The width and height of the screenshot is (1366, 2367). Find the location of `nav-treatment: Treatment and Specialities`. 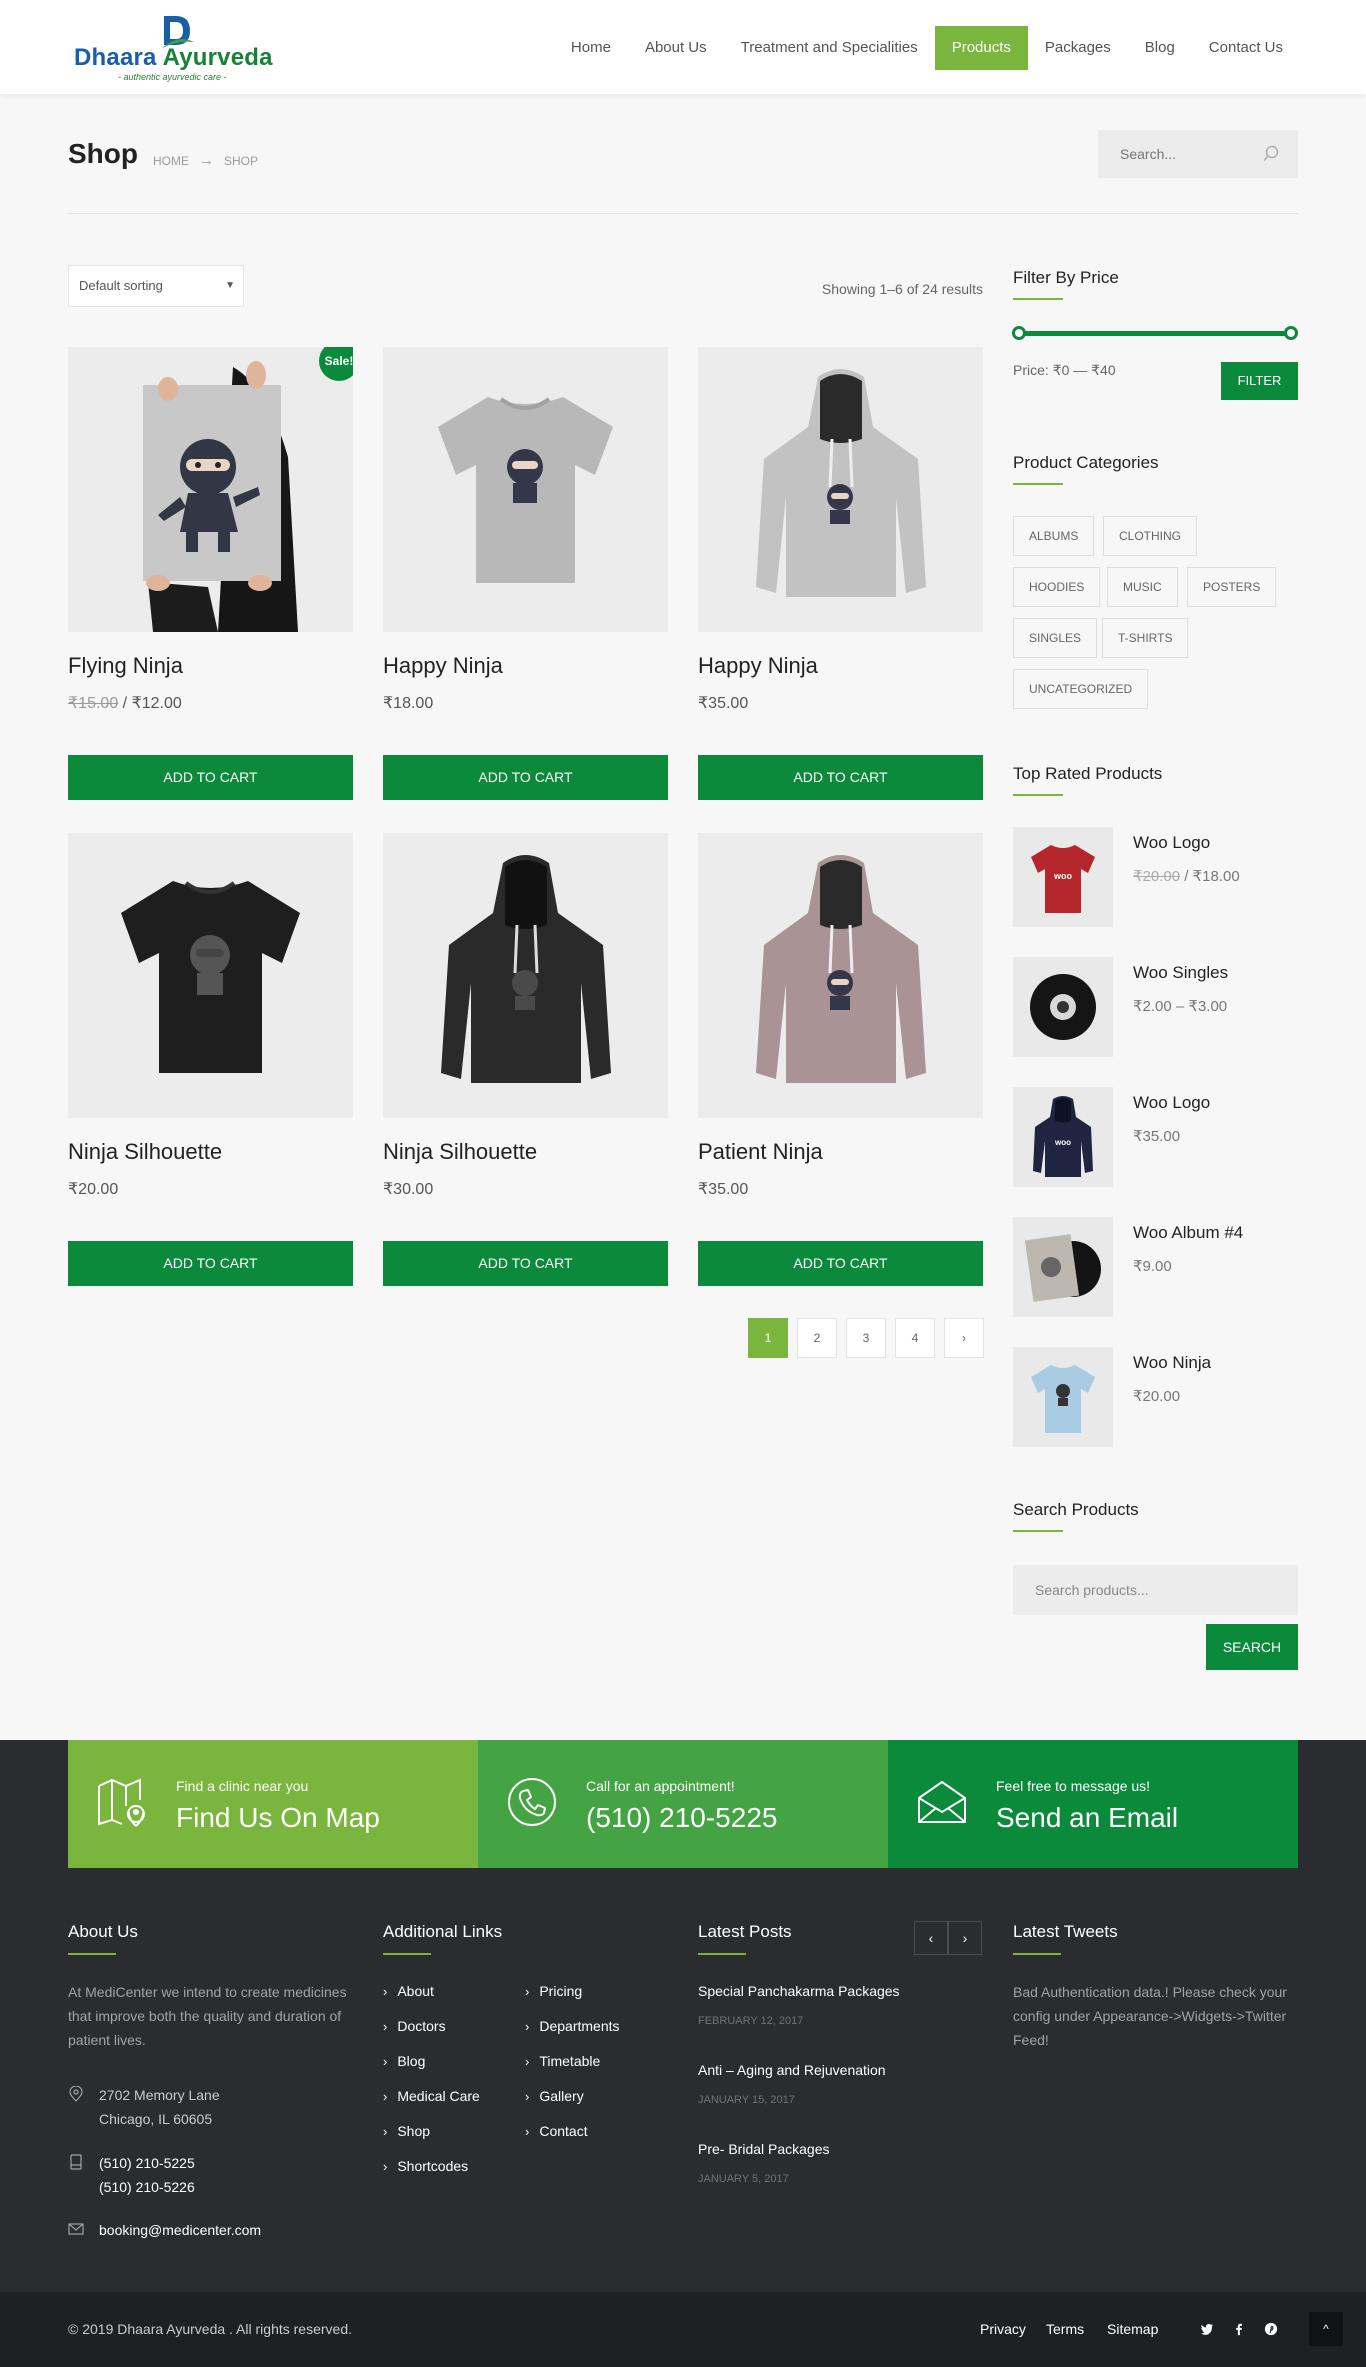

nav-treatment: Treatment and Specialities is located at coordinates (829, 48).